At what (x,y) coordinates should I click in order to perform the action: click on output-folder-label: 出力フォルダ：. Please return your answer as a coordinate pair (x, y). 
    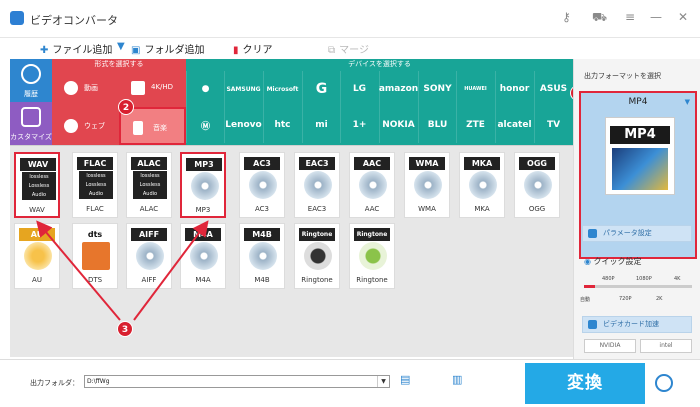
    Looking at the image, I should click on (54, 383).